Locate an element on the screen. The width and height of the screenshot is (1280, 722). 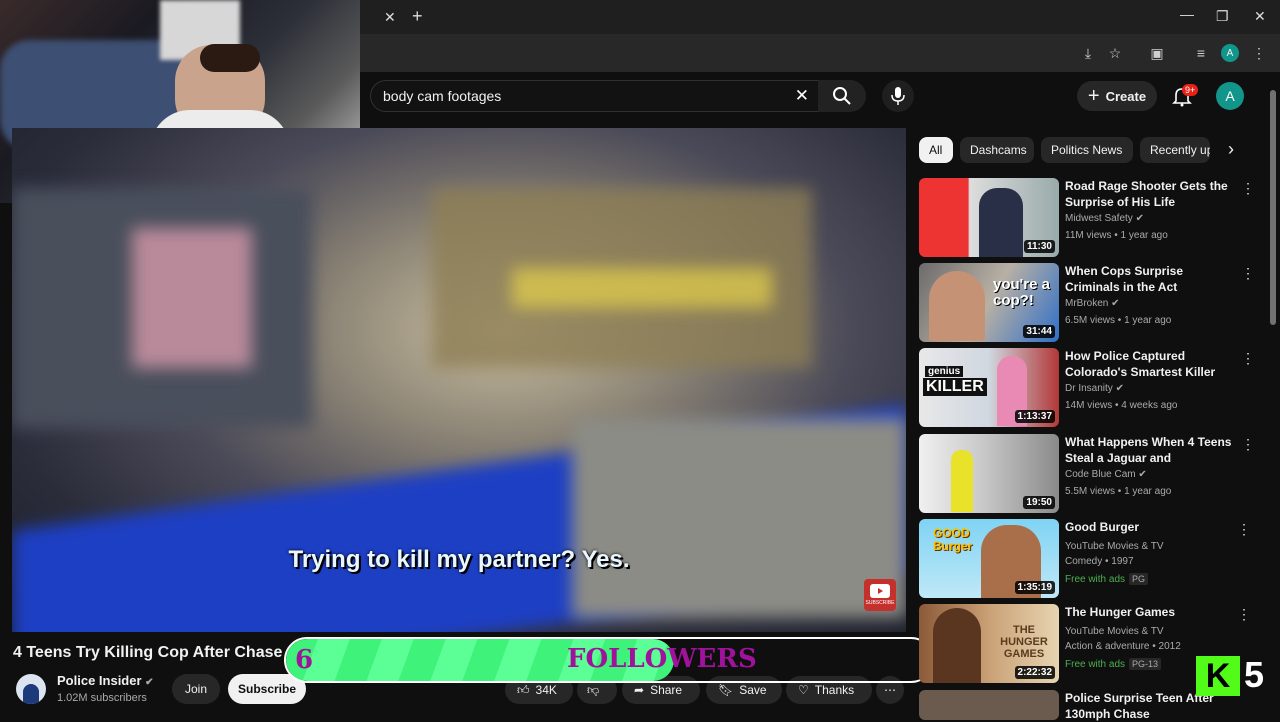
video-blur-lights is located at coordinates (642, 288).